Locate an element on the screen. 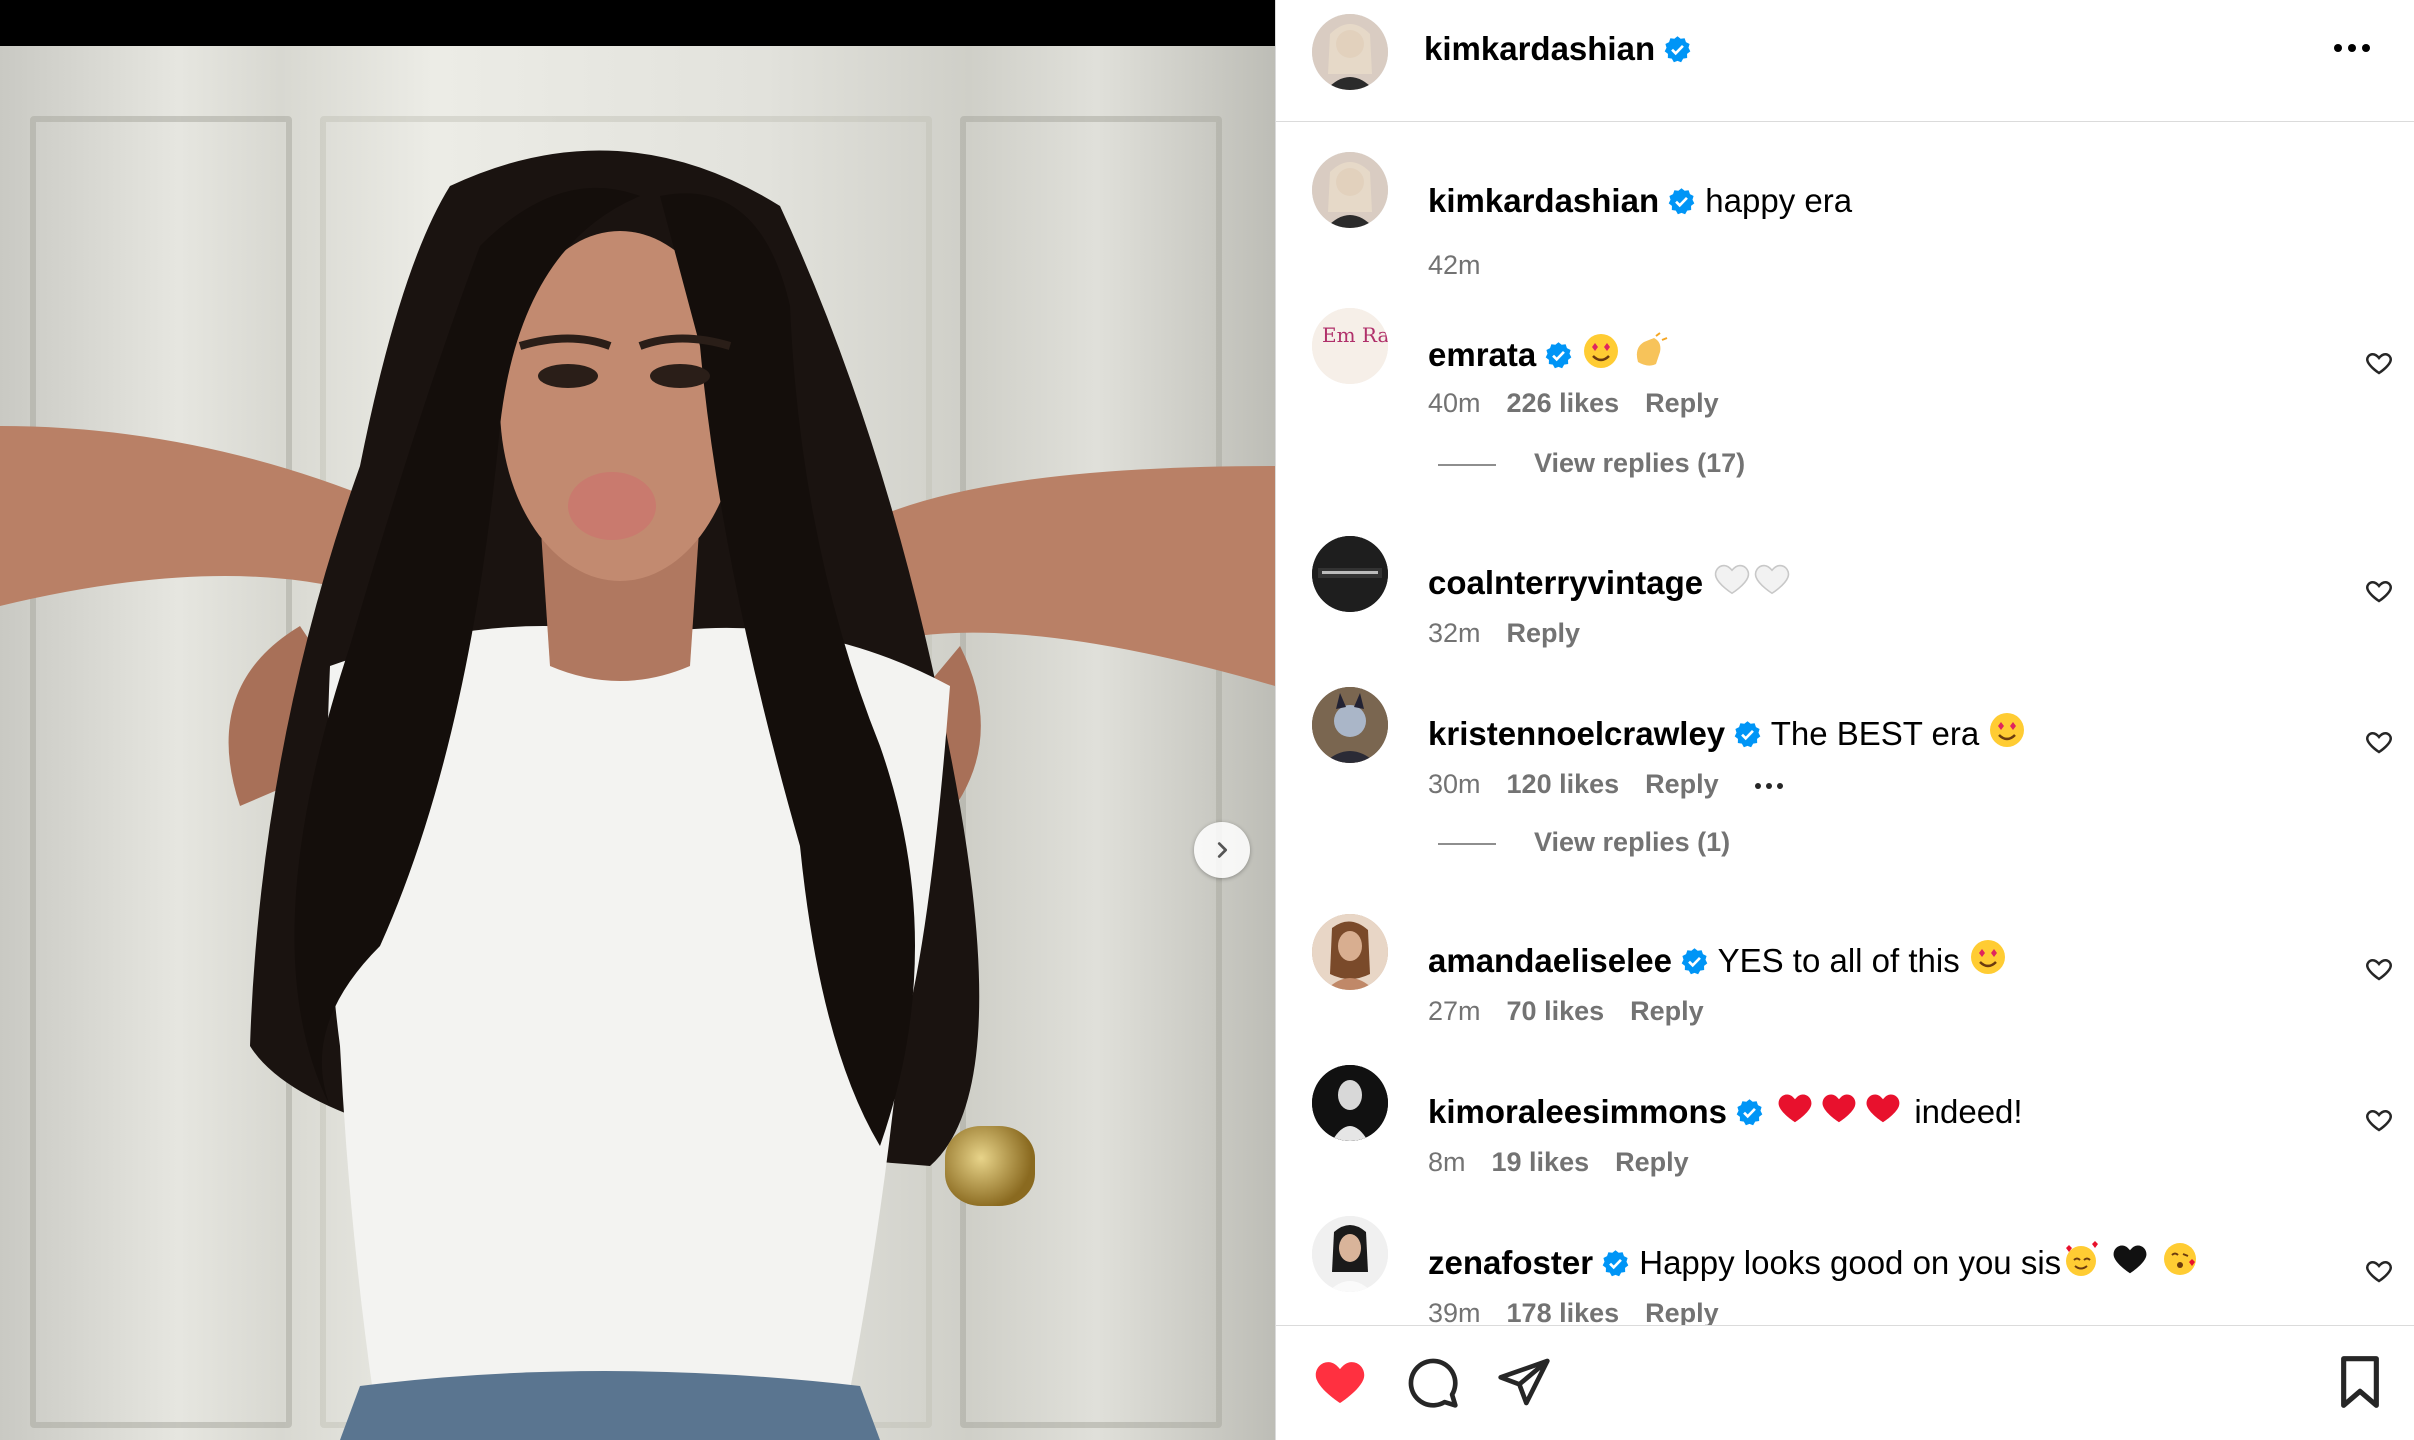 The width and height of the screenshot is (2414, 1440). avatar: Em Rata is located at coordinates (1350, 346).